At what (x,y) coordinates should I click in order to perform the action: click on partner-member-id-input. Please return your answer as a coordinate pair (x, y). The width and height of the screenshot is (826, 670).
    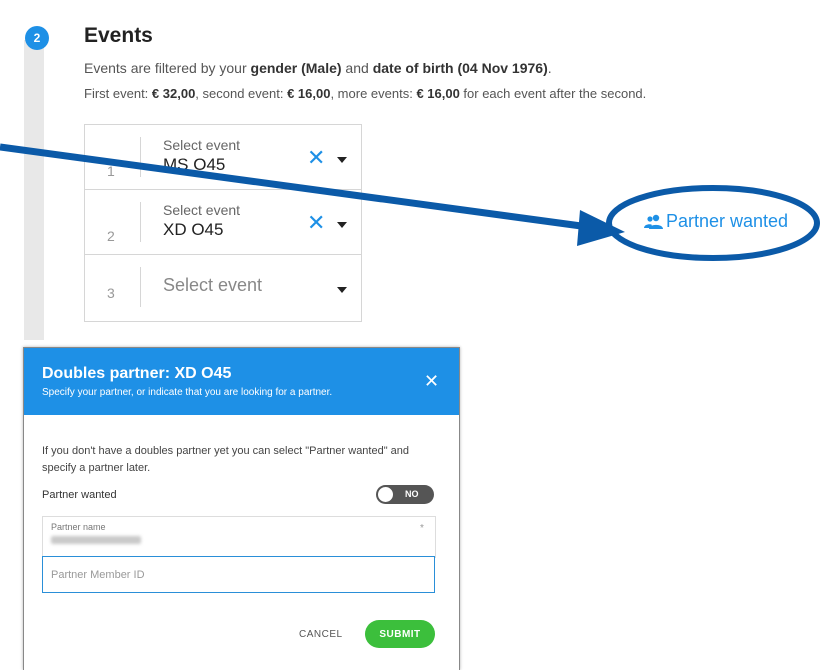
    Looking at the image, I should click on (238, 574).